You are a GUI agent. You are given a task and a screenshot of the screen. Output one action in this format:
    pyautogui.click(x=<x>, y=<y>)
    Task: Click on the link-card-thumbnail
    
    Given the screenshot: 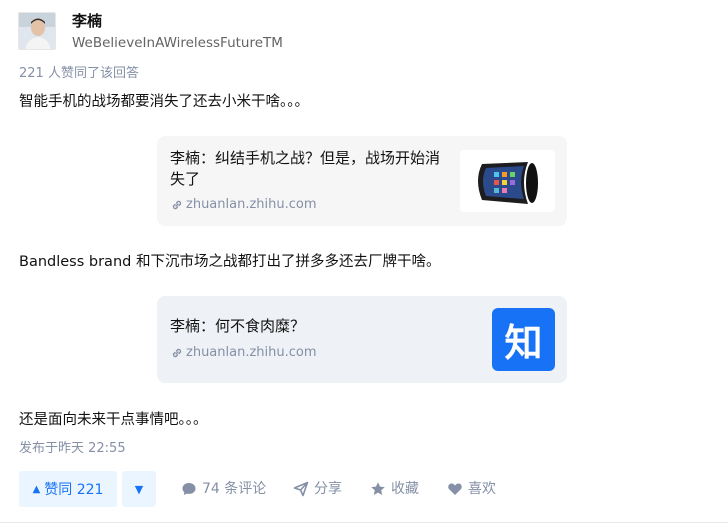 What is the action you would take?
    pyautogui.click(x=507, y=181)
    